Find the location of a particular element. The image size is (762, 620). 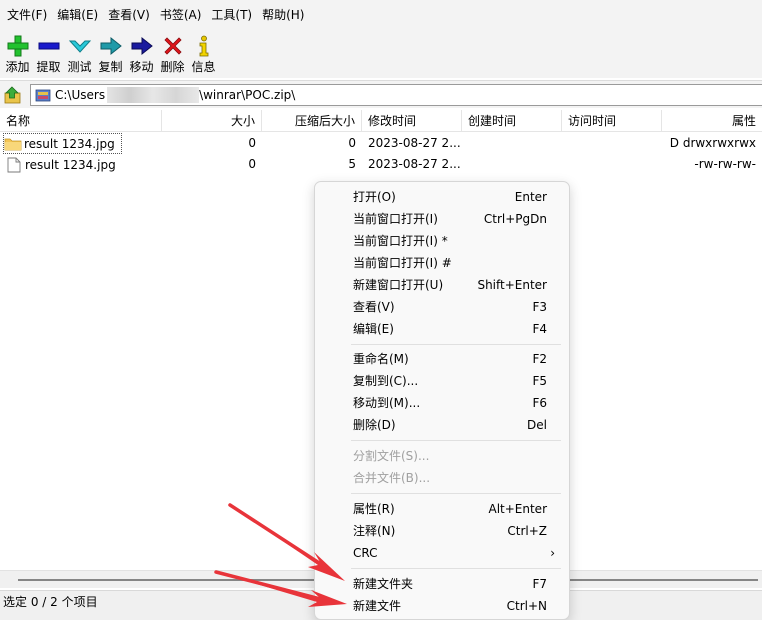

col-packed: 压缩后大小 is located at coordinates (312, 121).